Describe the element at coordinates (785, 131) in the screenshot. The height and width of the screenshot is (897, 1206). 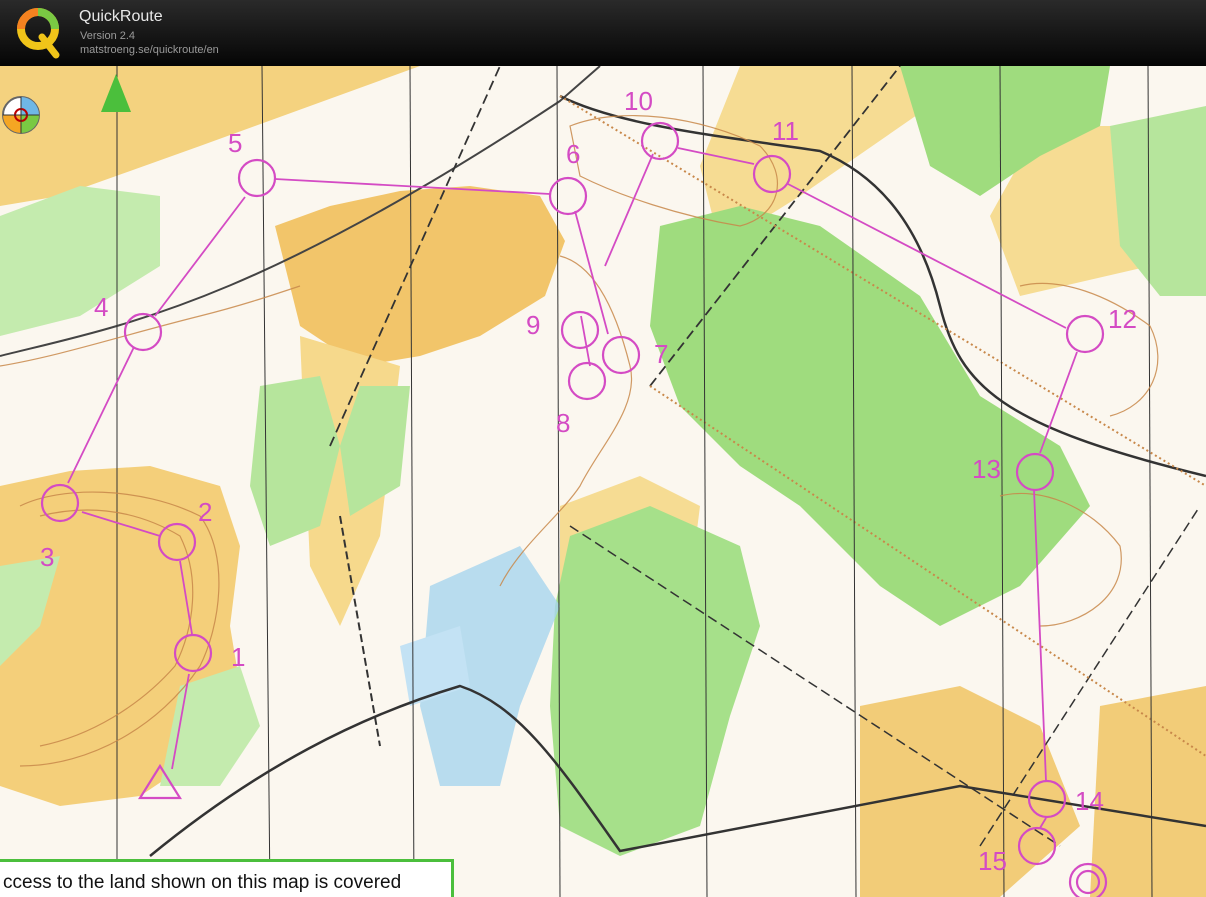
I see `control-label: 11` at that location.